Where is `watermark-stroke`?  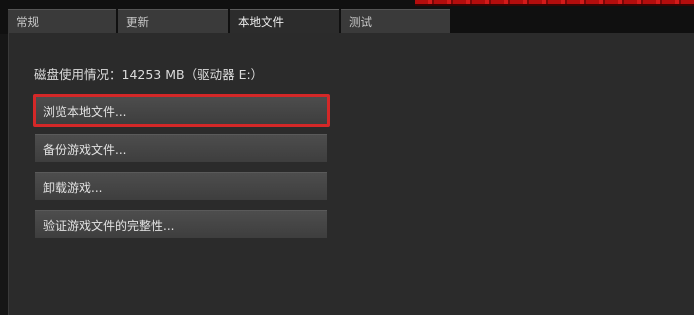
watermark-stroke is located at coordinates (554, 3).